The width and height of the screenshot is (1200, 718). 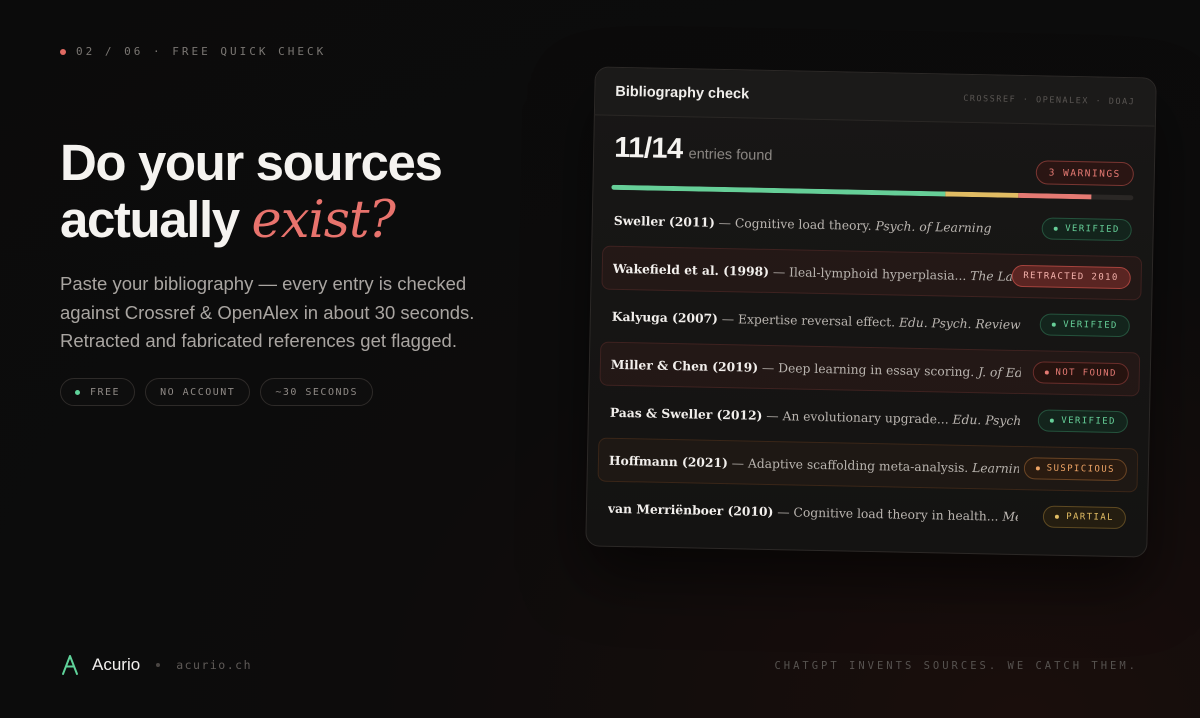 I want to click on reference-author: Wakefield et al. (1998), so click(x=691, y=269).